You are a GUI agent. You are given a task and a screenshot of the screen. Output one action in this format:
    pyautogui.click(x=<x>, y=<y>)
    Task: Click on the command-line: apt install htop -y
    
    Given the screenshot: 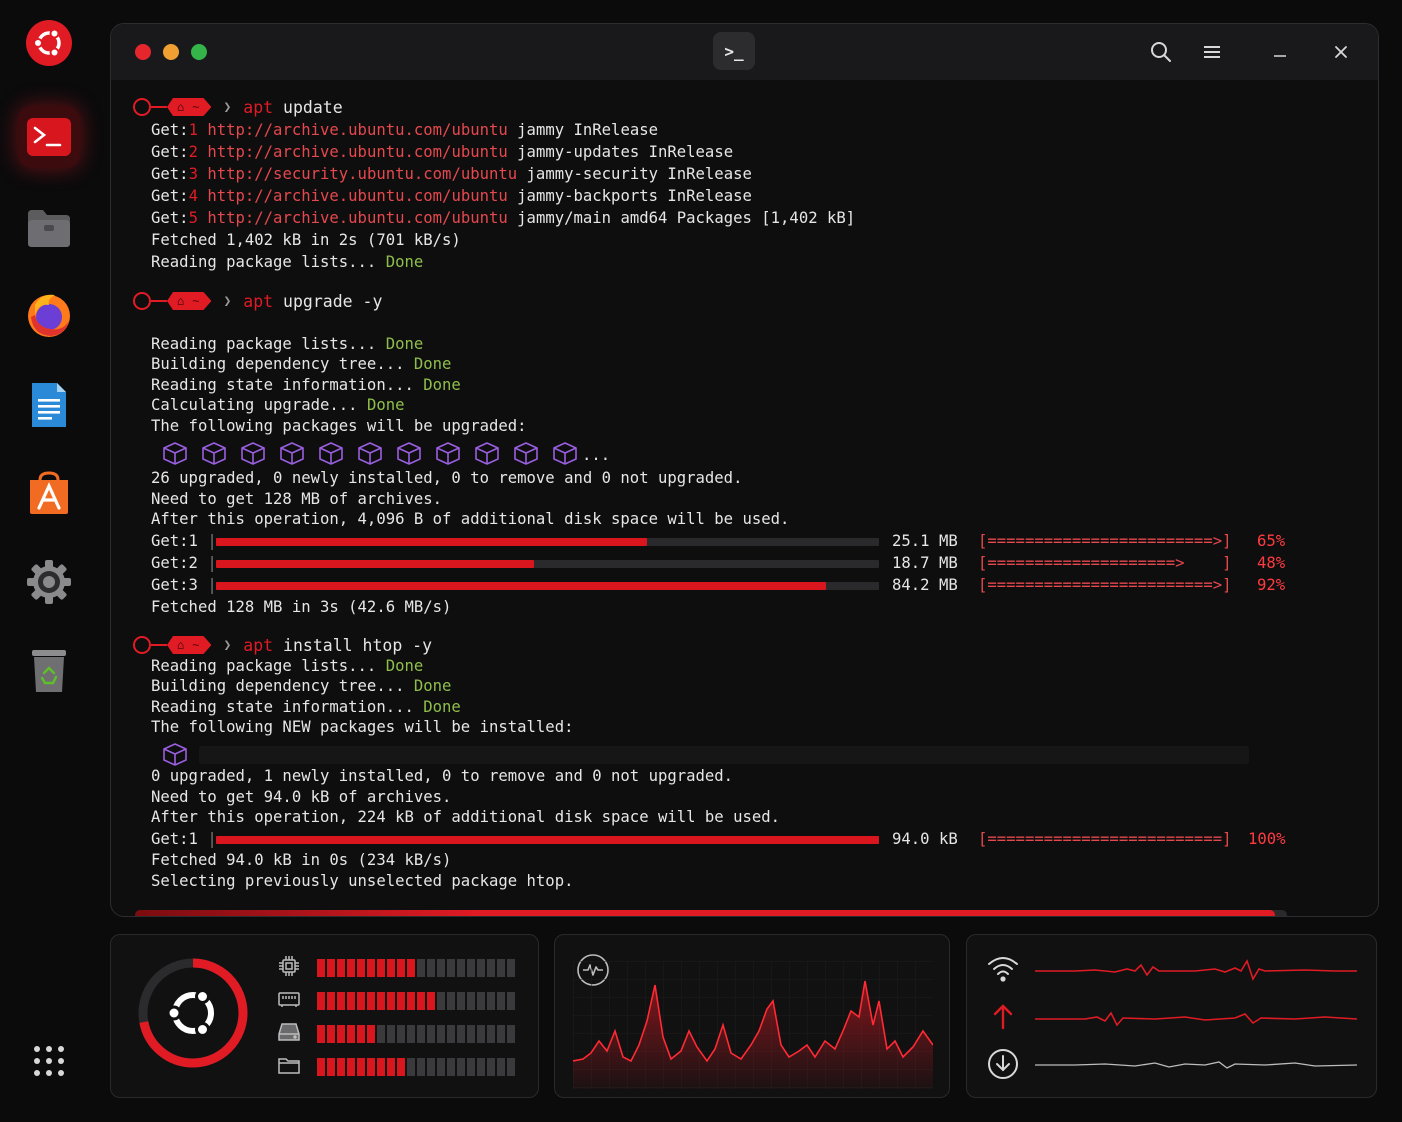 What is the action you would take?
    pyautogui.click(x=337, y=645)
    